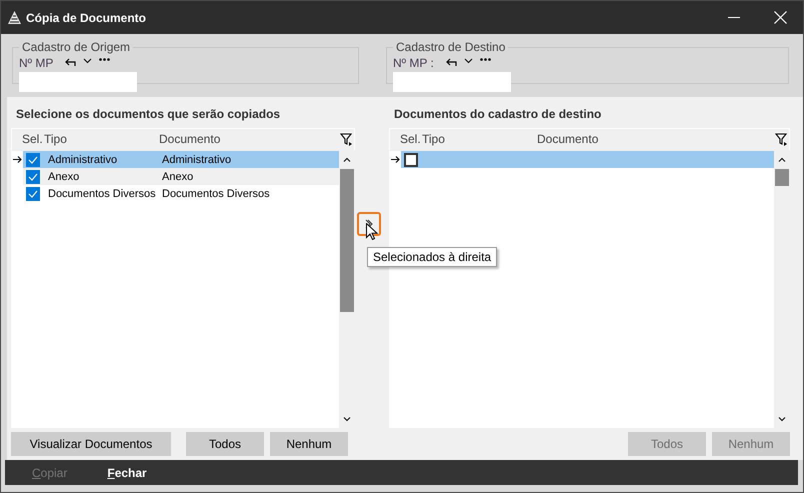 The height and width of the screenshot is (493, 804). Describe the element at coordinates (148, 114) in the screenshot. I see `panel-heading: Selecione os documentos que serão copiados` at that location.